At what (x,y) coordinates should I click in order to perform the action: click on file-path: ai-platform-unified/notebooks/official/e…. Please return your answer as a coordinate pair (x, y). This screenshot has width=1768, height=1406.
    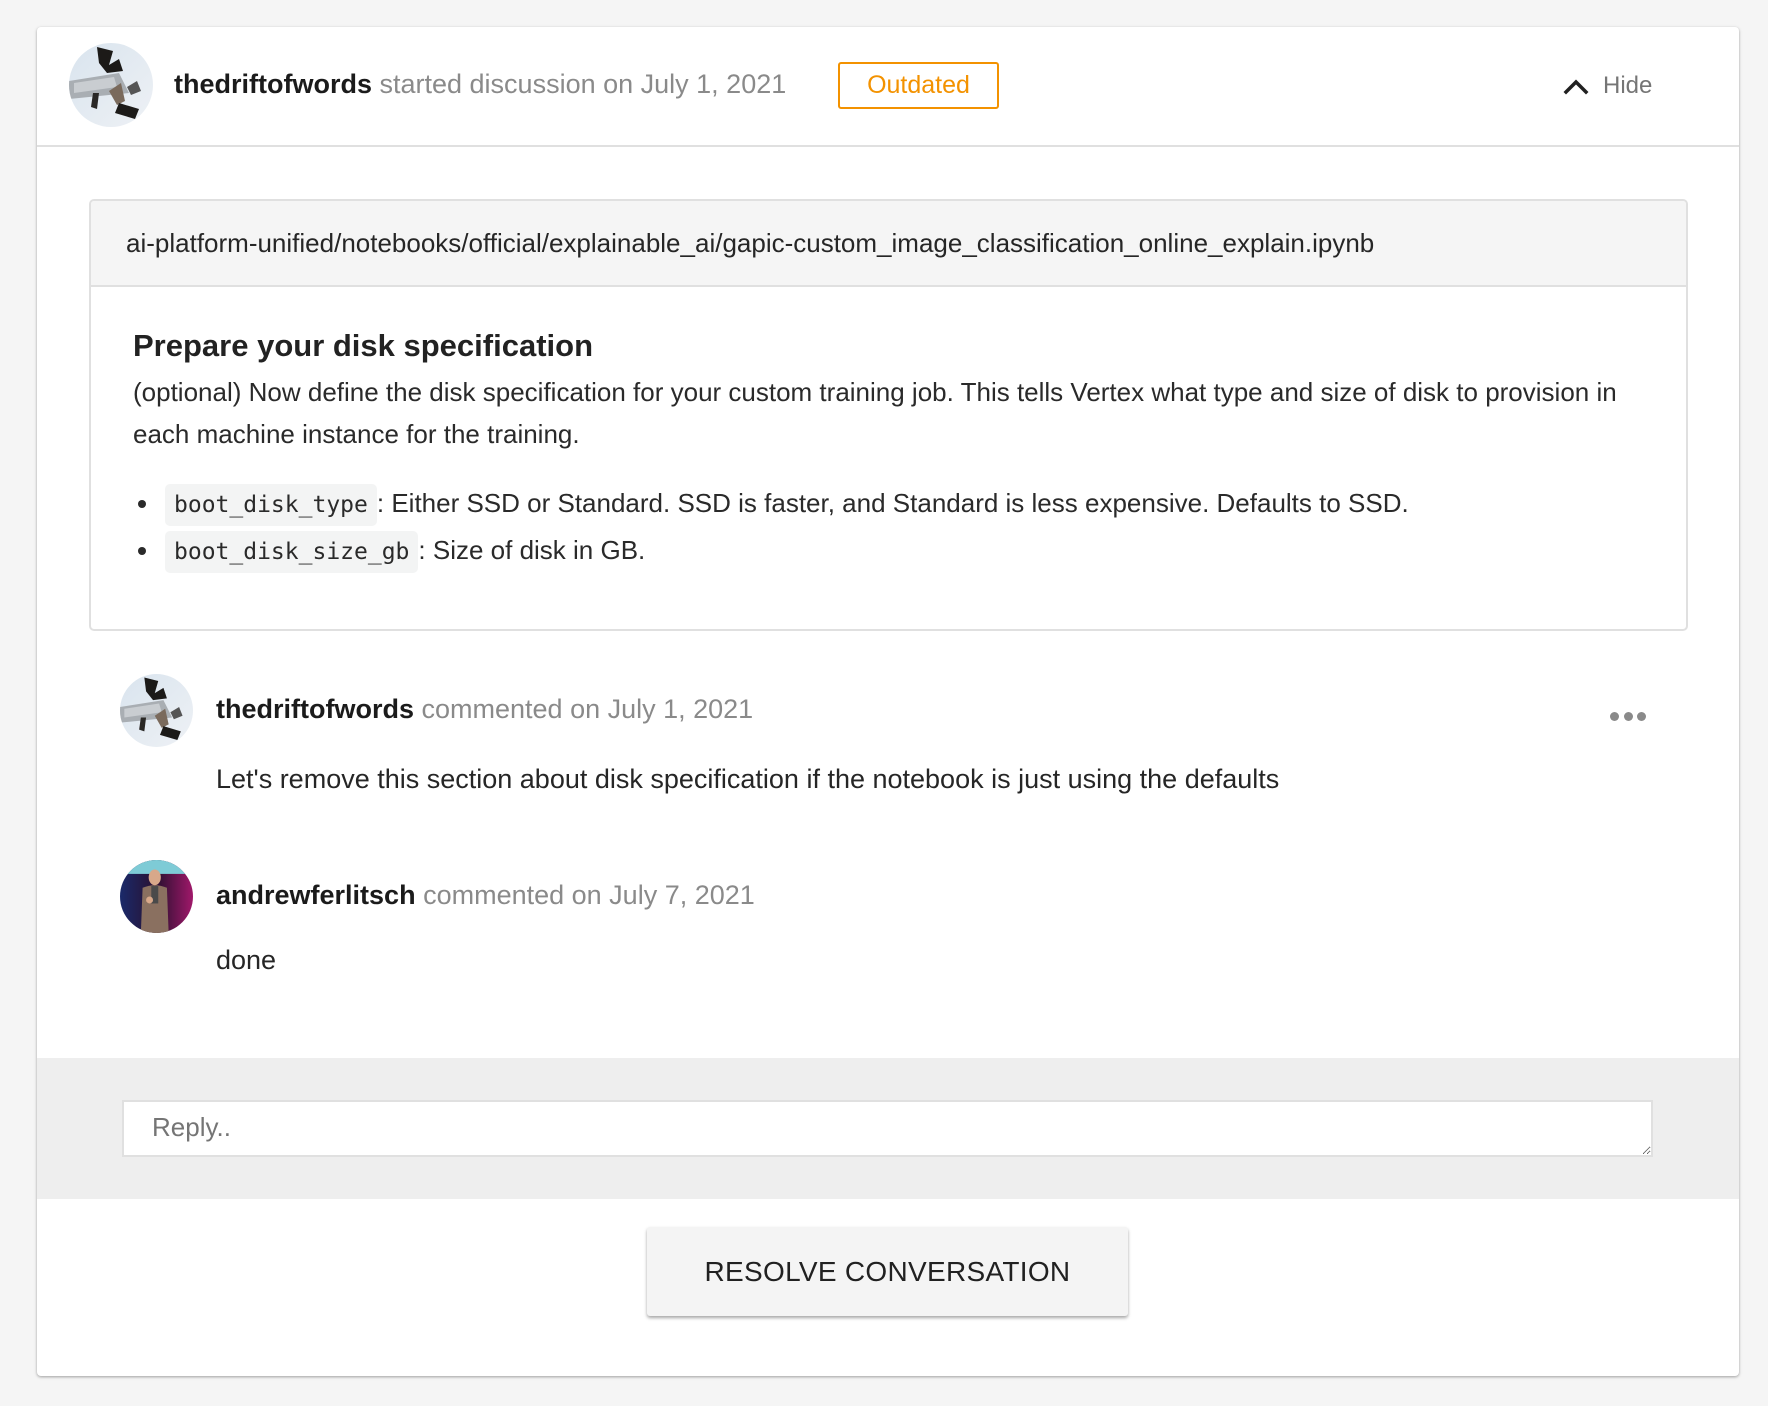
    Looking at the image, I should click on (888, 244).